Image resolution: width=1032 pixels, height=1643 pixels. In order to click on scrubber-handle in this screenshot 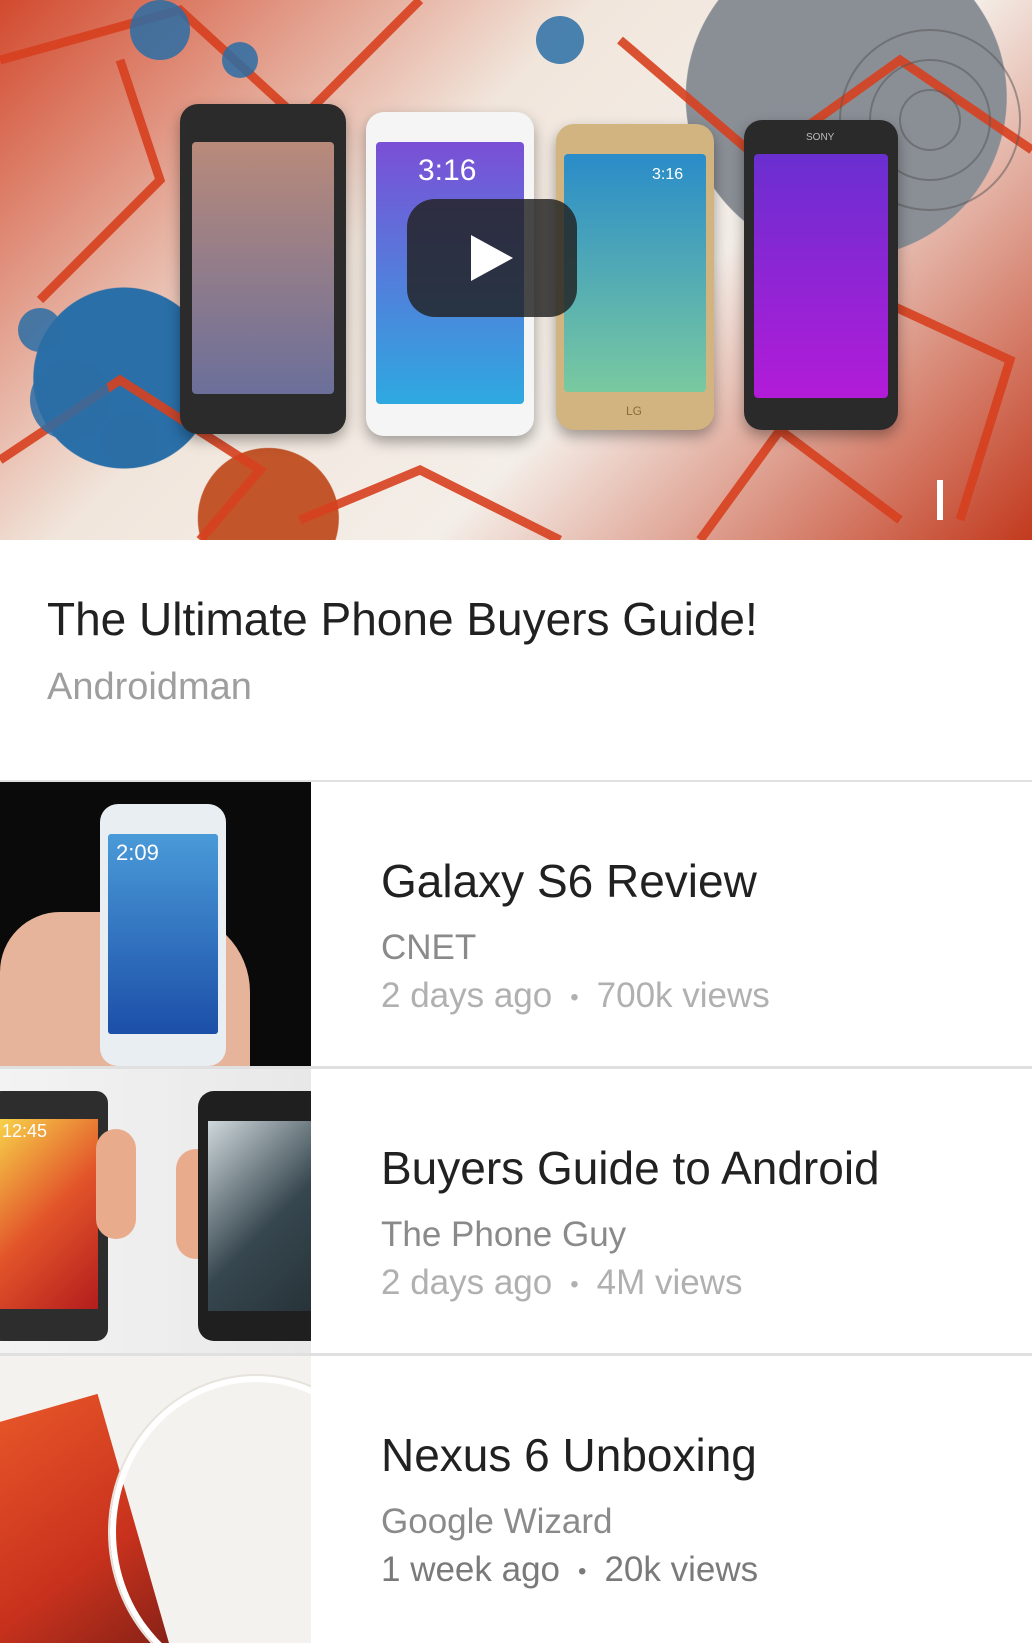, I will do `click(940, 500)`.